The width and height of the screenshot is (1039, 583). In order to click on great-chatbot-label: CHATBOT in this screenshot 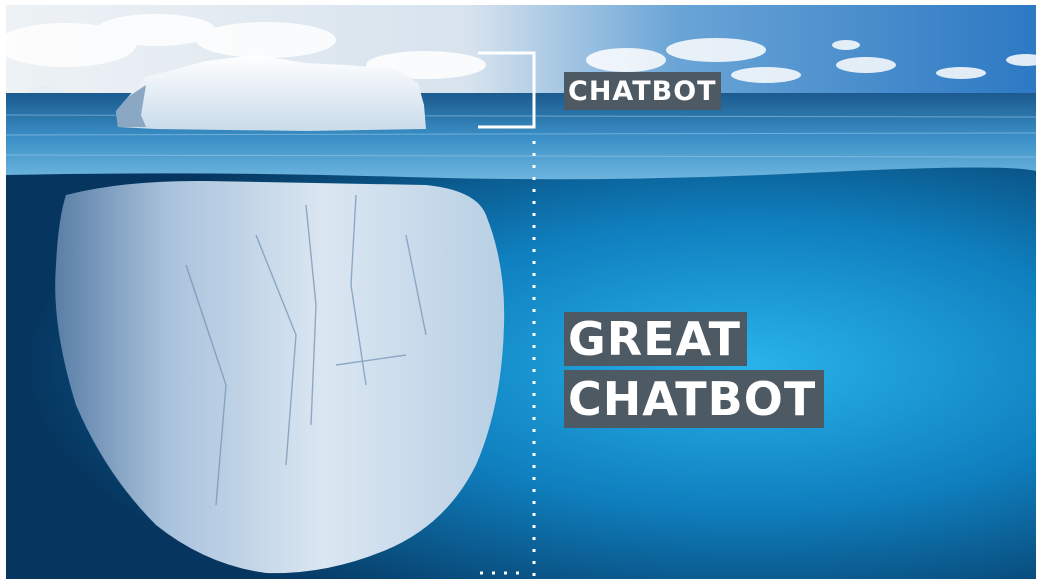, I will do `click(694, 399)`.